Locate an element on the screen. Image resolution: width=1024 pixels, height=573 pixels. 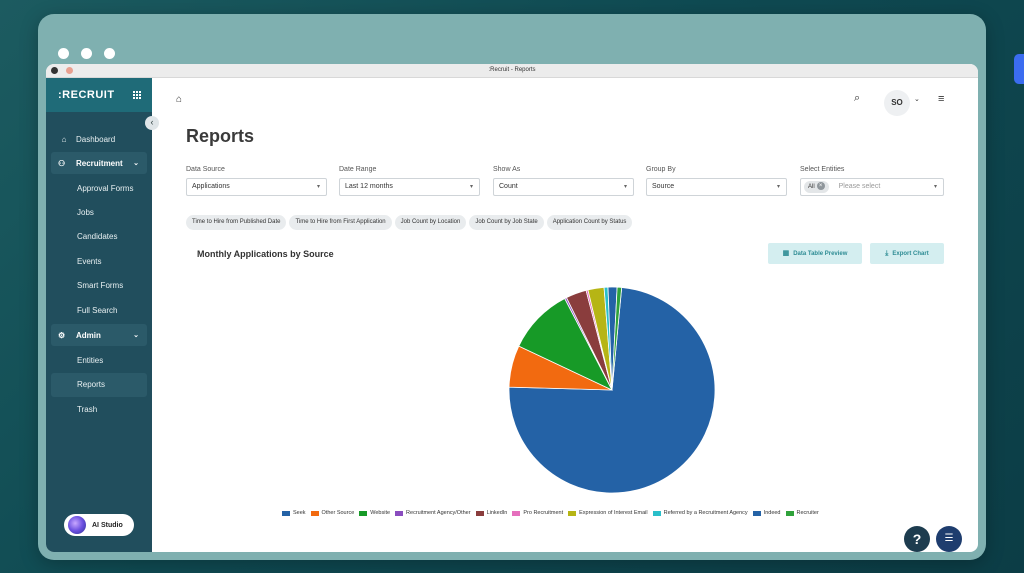
sidebar-item-dashboard: ⌂ Dashboard is located at coordinates (99, 139).